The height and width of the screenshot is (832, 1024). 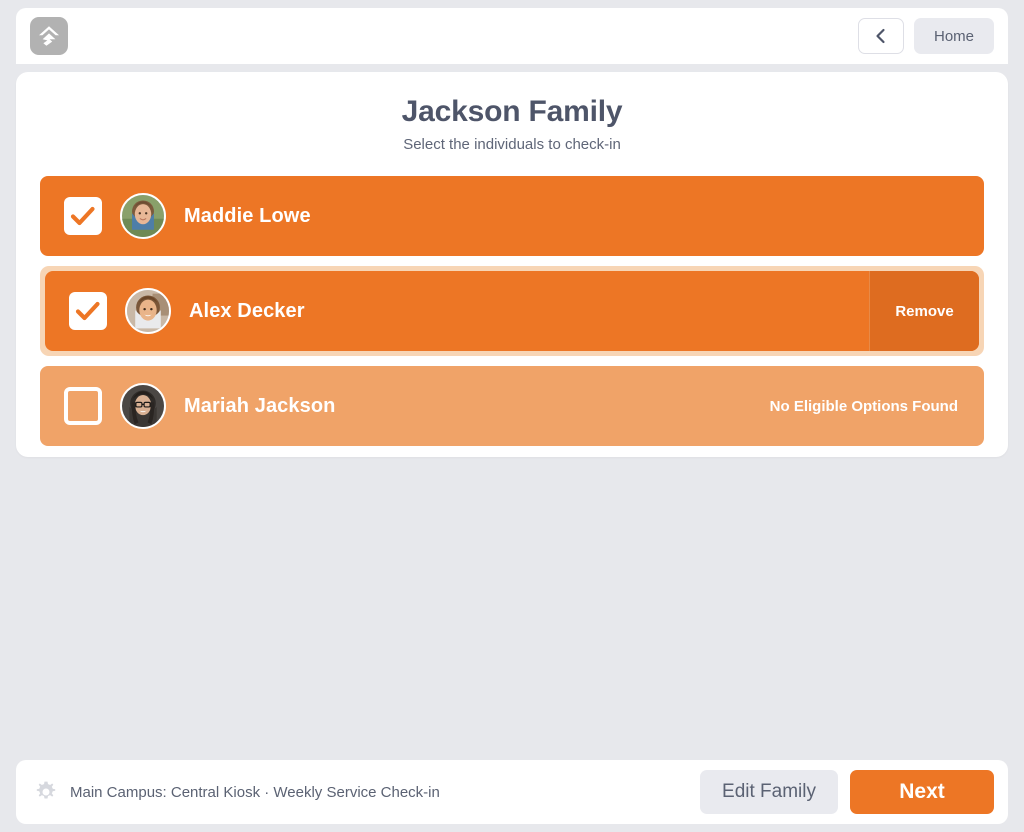 What do you see at coordinates (863, 406) in the screenshot?
I see `status-badge: No Eligible Options Found` at bounding box center [863, 406].